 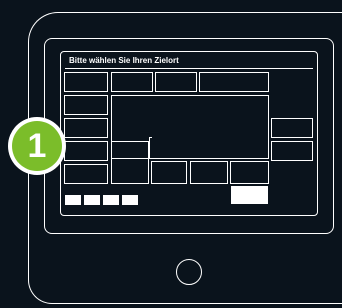 What do you see at coordinates (124, 60) in the screenshot?
I see `screen-title: Bitte wählen Sie Ihren Zielort` at bounding box center [124, 60].